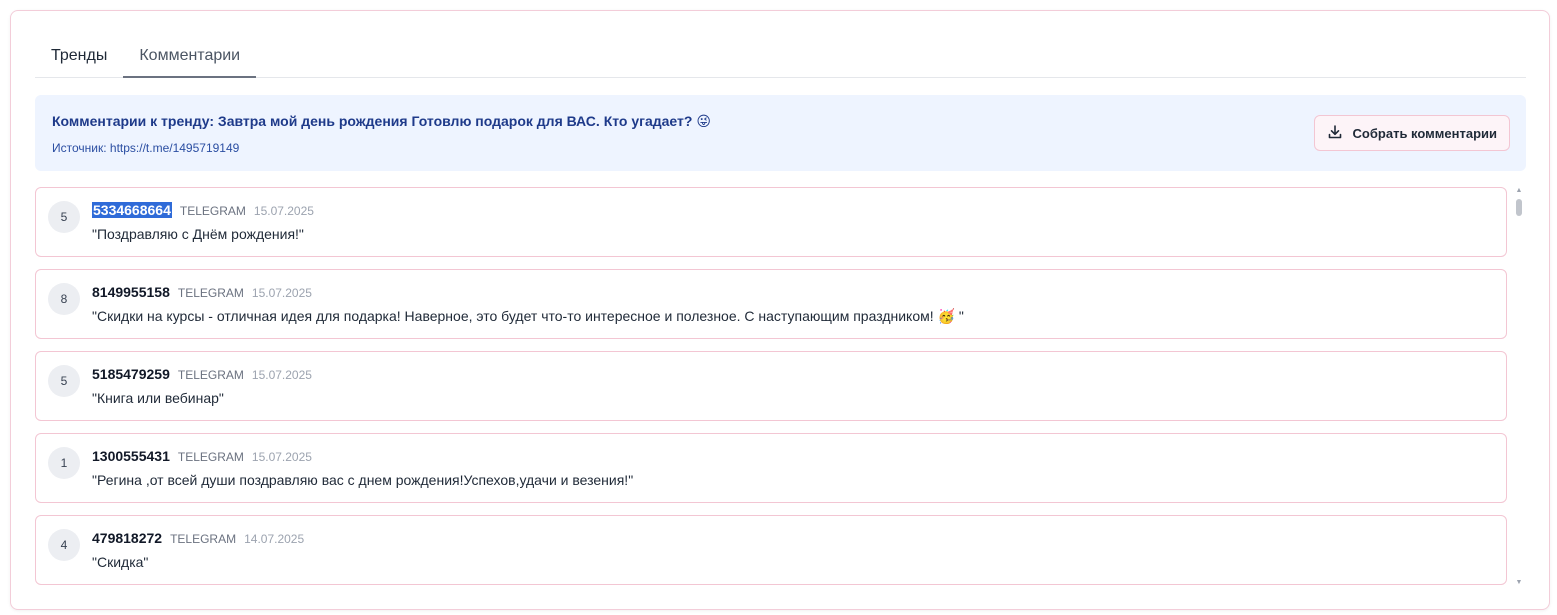  I want to click on collect-comments-button: Собрать комментарии, so click(1411, 133).